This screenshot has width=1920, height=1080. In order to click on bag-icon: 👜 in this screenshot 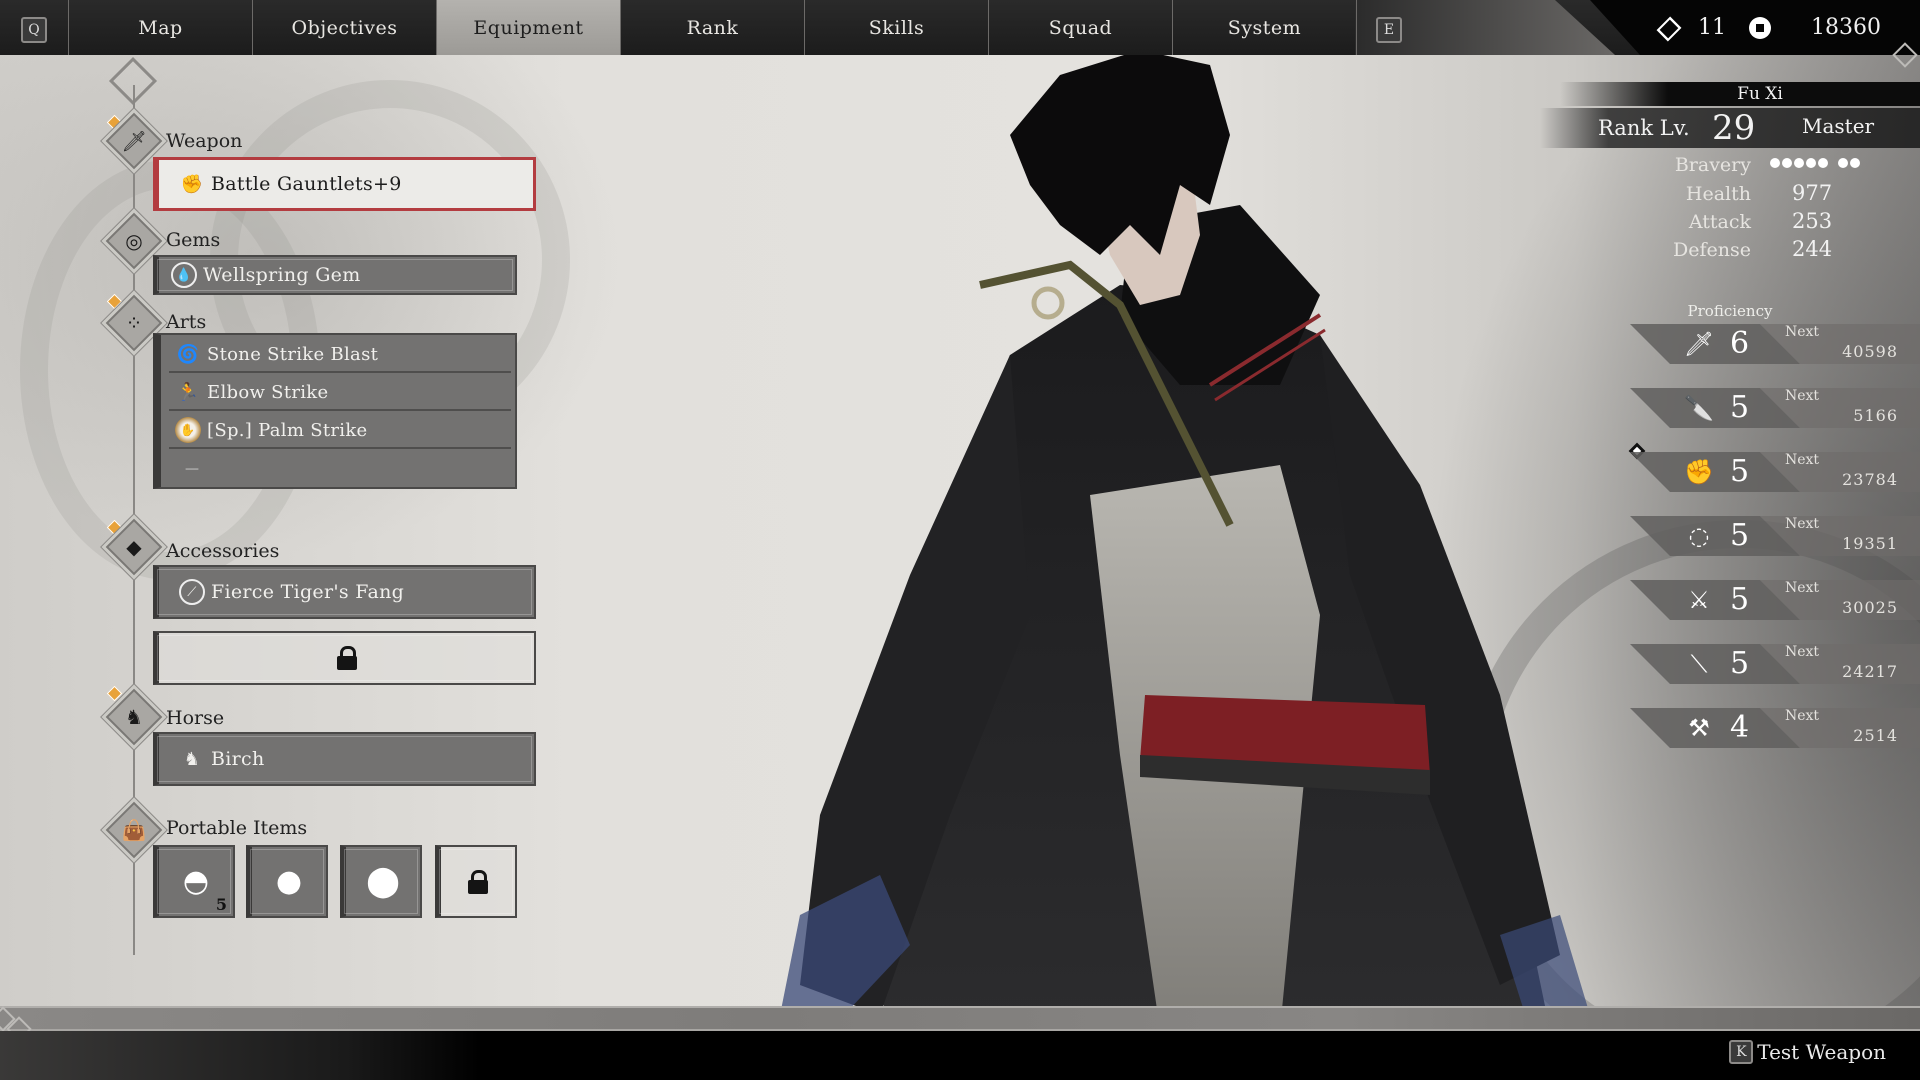, I will do `click(134, 830)`.